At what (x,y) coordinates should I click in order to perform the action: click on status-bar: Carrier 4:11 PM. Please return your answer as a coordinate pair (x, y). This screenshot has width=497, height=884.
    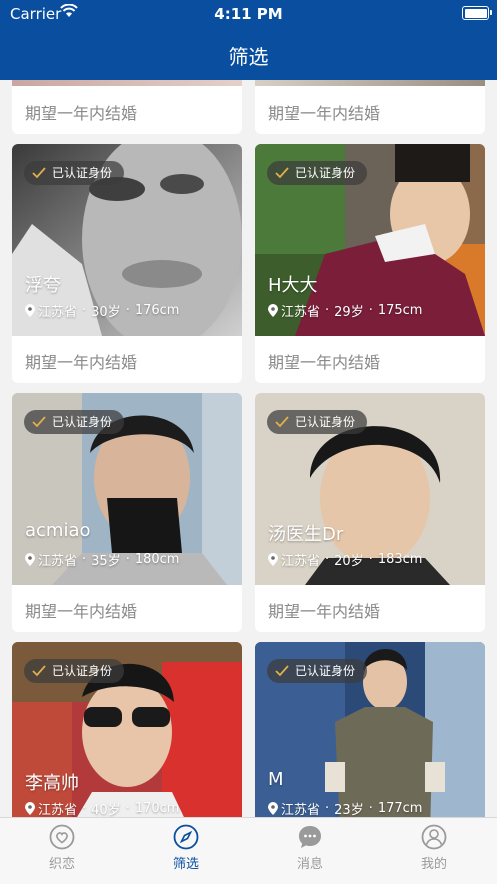
    Looking at the image, I should click on (248, 13).